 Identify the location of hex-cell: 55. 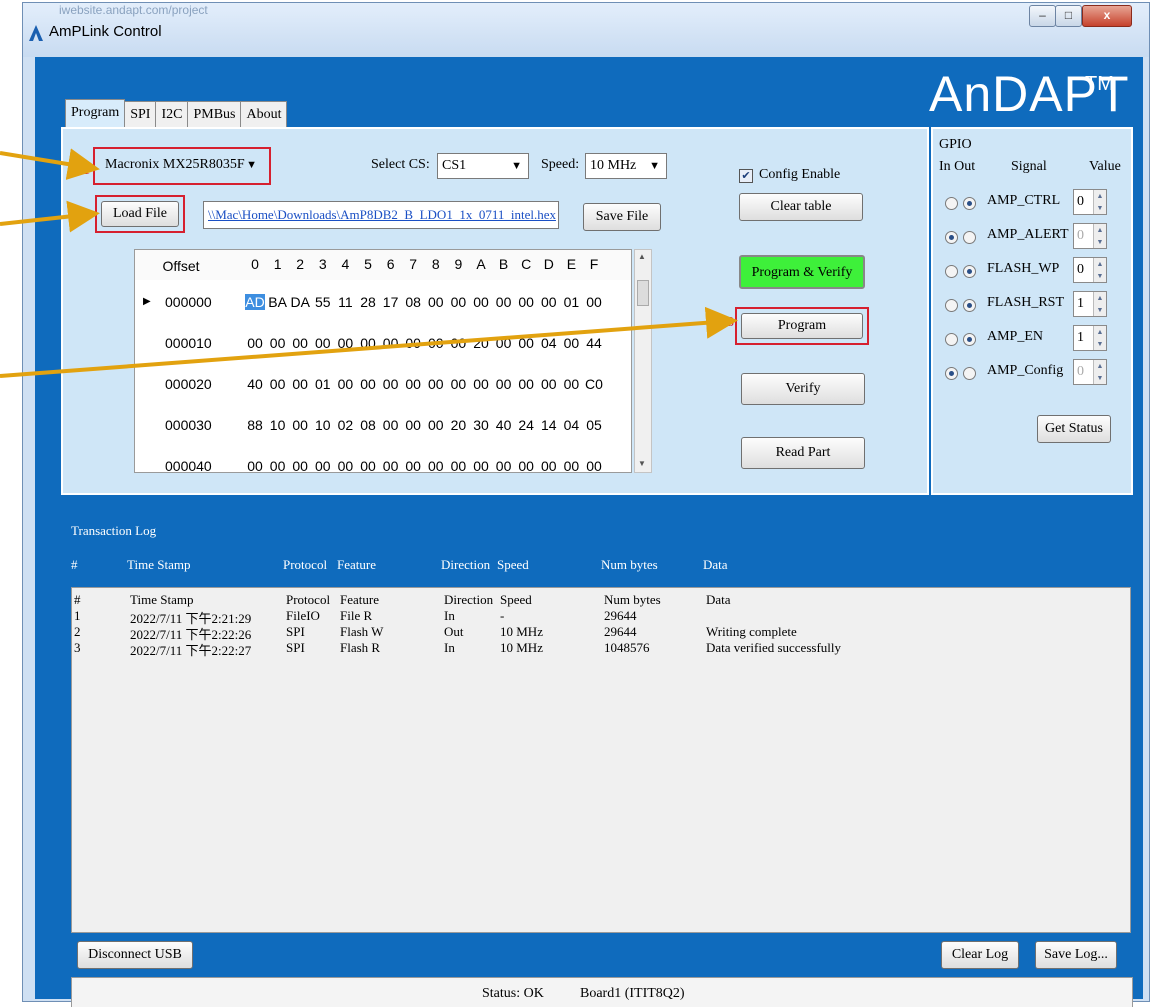
(323, 302).